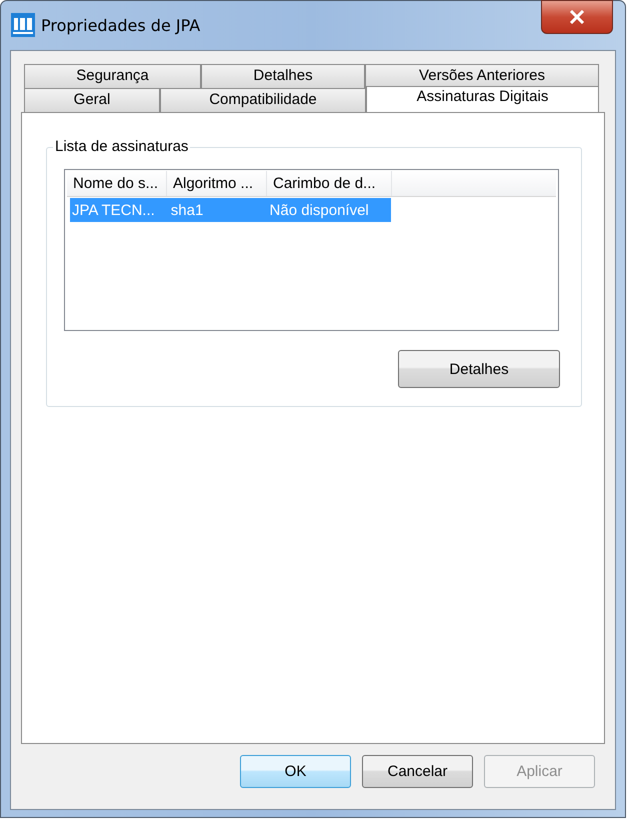 The image size is (632, 824). Describe the element at coordinates (120, 25) in the screenshot. I see `window-title: Propriedades de JPA` at that location.